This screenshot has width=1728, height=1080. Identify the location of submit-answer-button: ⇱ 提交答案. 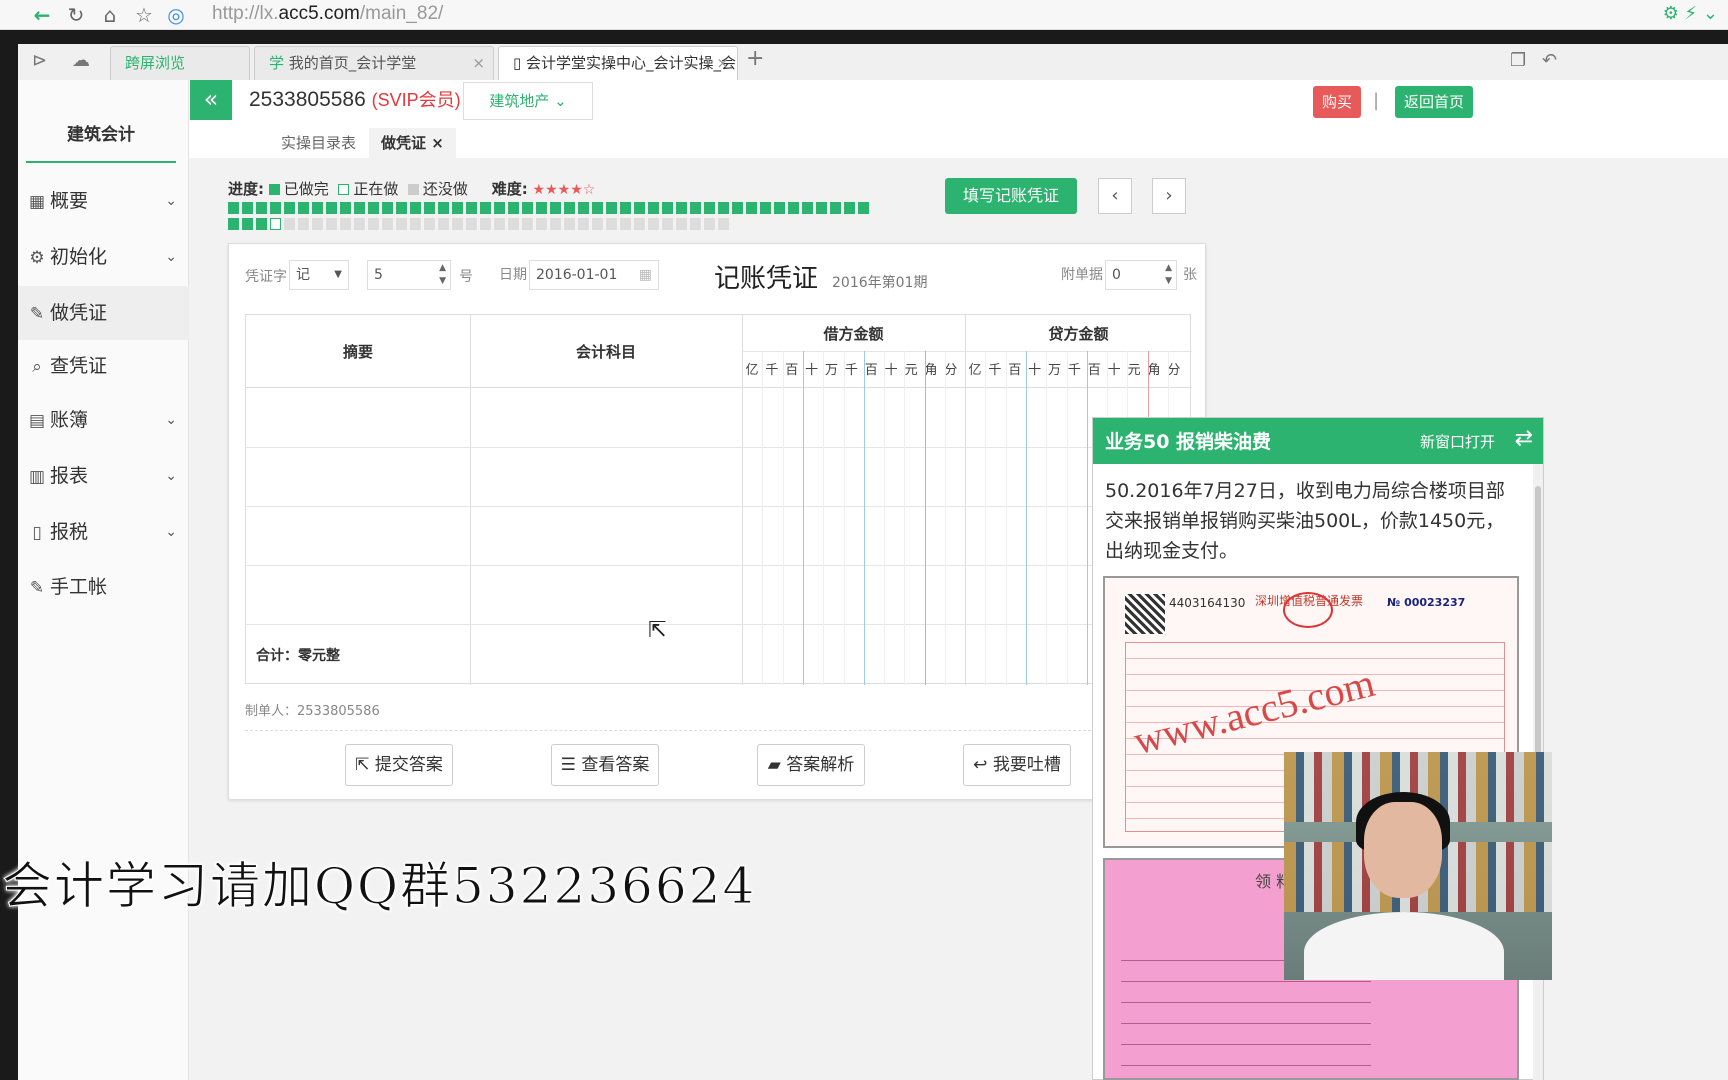
(399, 765).